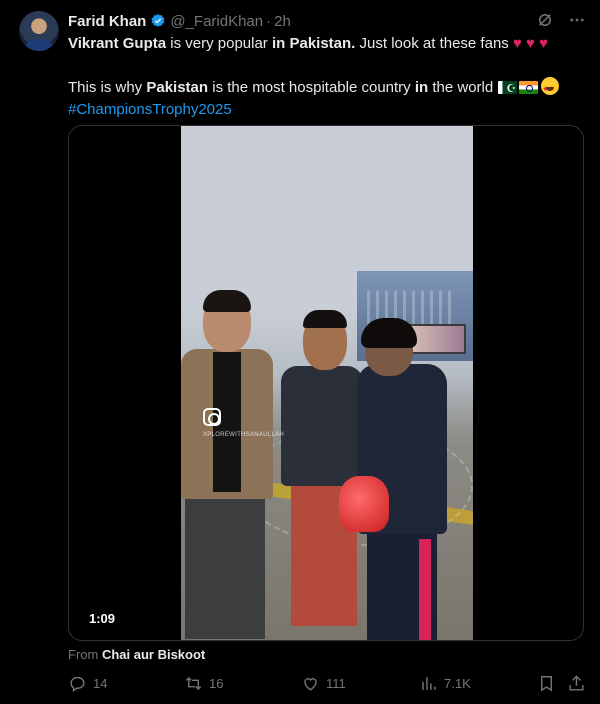  I want to click on grok-icon, so click(545, 20).